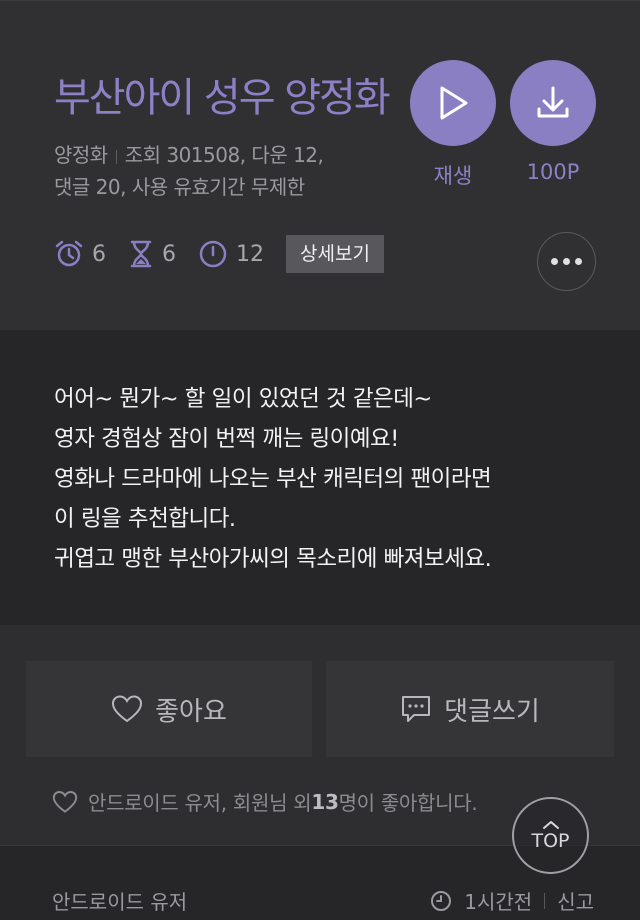 The height and width of the screenshot is (920, 640). I want to click on comment-icon, so click(416, 709).